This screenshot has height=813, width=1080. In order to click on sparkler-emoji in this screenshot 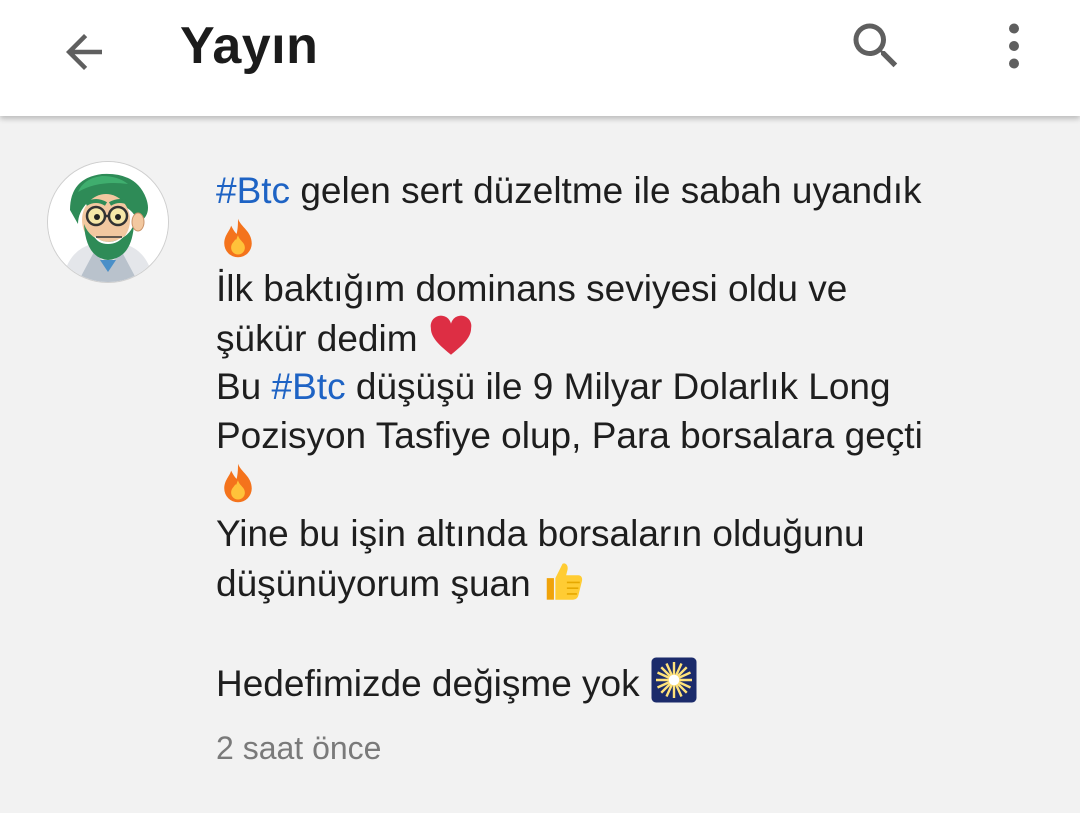, I will do `click(674, 680)`.